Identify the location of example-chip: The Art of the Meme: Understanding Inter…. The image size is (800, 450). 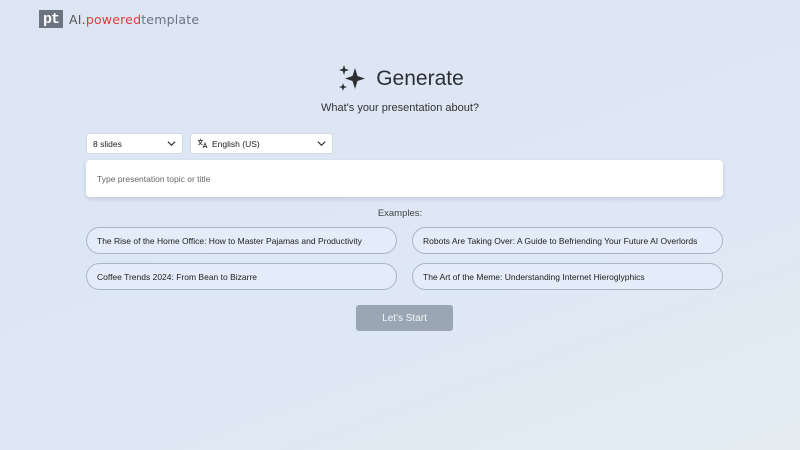
(567, 276).